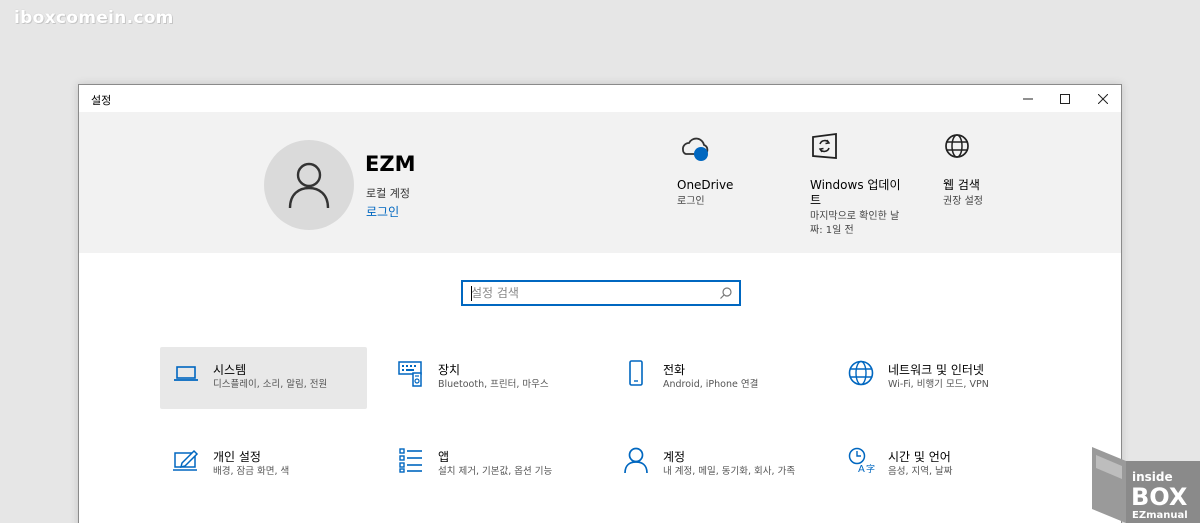 The height and width of the screenshot is (523, 1200). What do you see at coordinates (488, 465) in the screenshot?
I see `category-apps: 앱 설치 제거, 기본값, 옵션 기능` at bounding box center [488, 465].